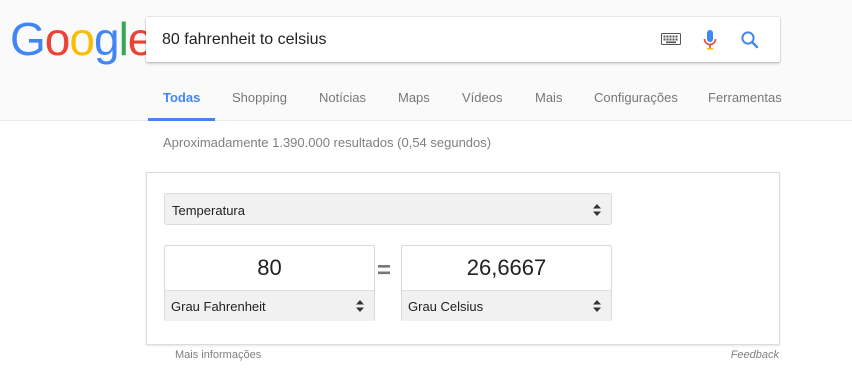 This screenshot has width=852, height=375. I want to click on to-value-input: 26,6667, so click(506, 268).